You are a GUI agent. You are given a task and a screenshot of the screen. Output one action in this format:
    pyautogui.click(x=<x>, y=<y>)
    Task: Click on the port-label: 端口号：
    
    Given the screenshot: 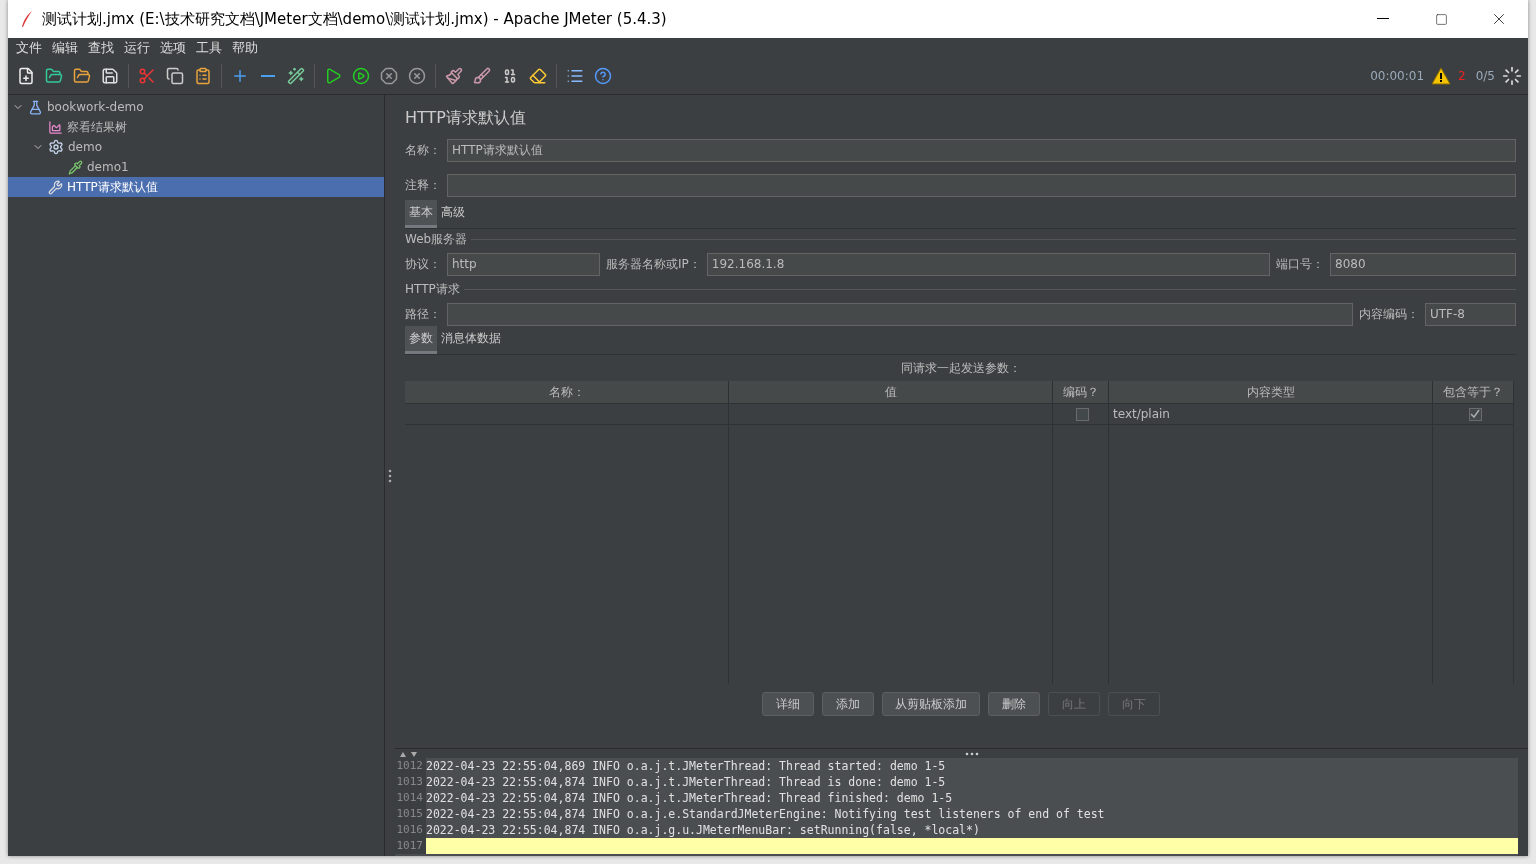 What is the action you would take?
    pyautogui.click(x=1300, y=264)
    